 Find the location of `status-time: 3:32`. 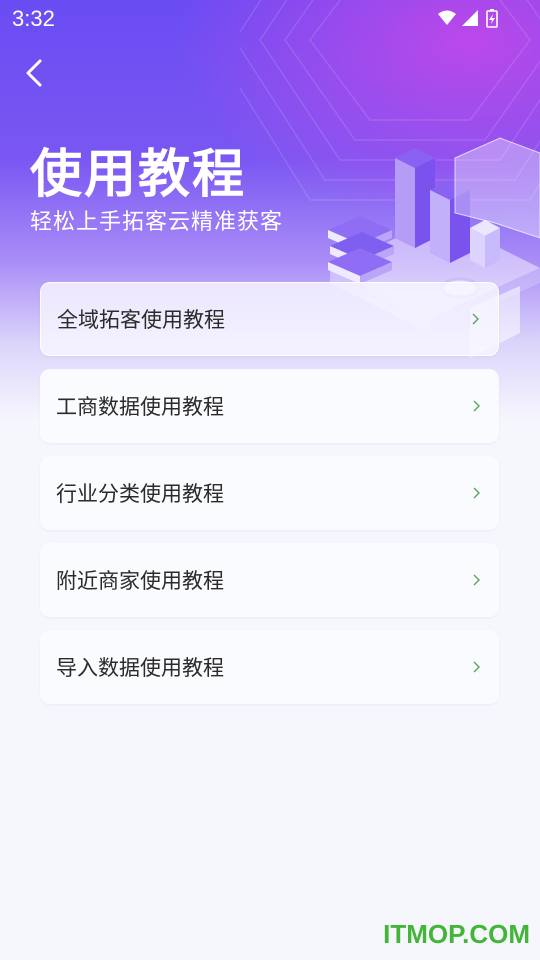

status-time: 3:32 is located at coordinates (33, 18).